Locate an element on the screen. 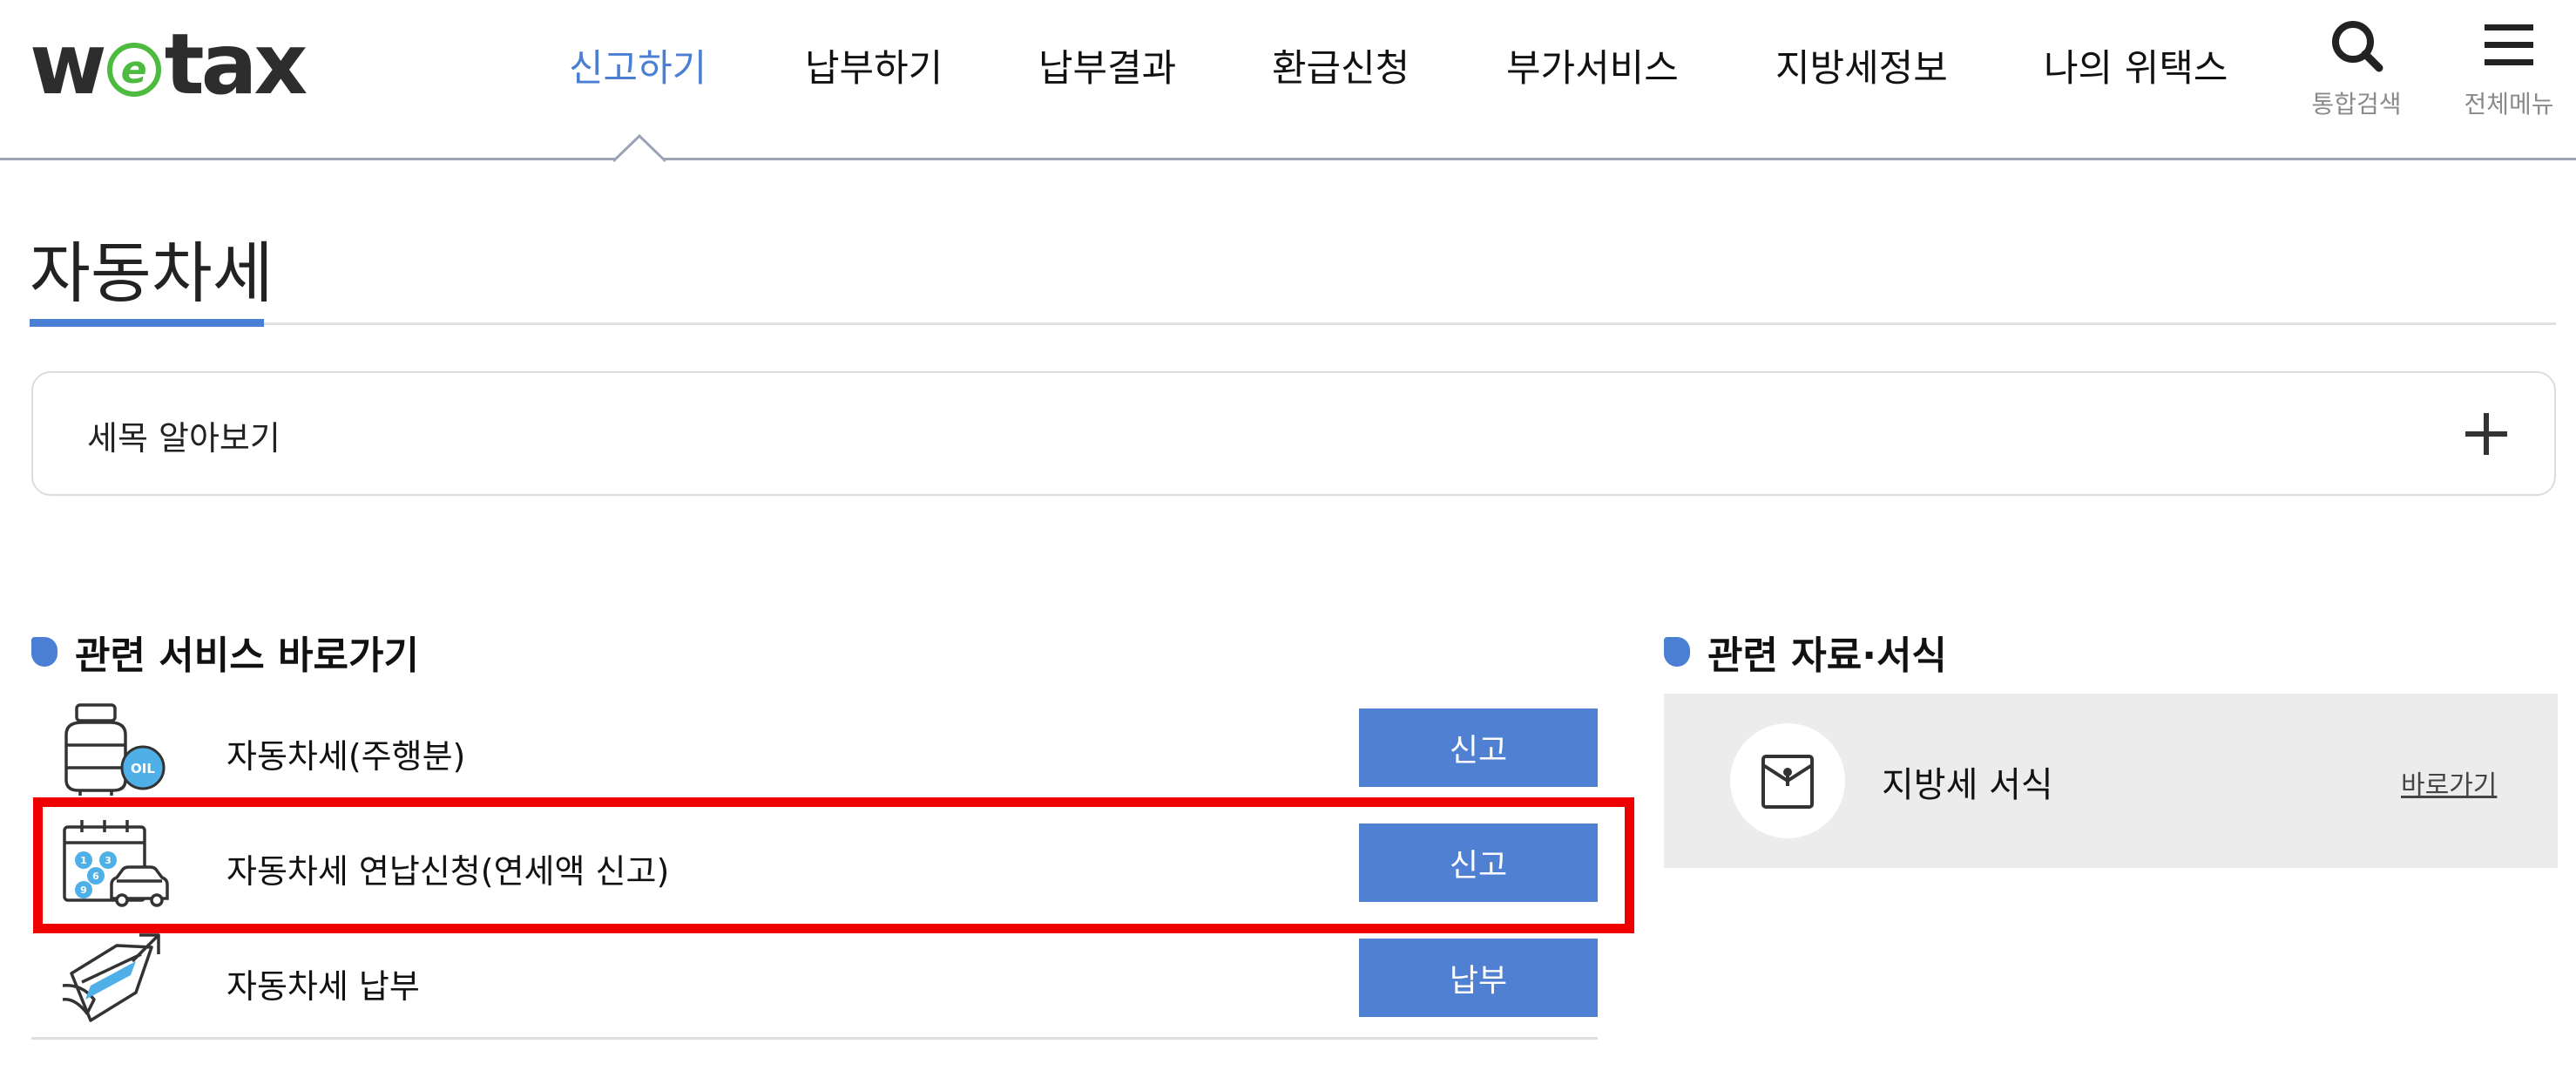 Image resolution: width=2576 pixels, height=1071 pixels. page-title: 자동차세 is located at coordinates (152, 273).